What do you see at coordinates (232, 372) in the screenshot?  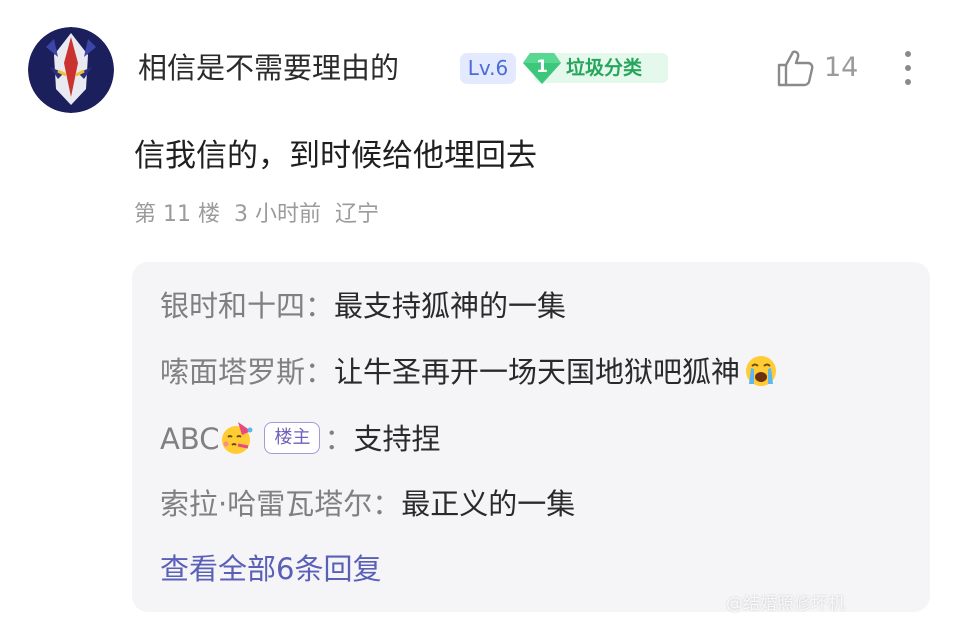 I see `reply-author: 嗦面塔罗斯` at bounding box center [232, 372].